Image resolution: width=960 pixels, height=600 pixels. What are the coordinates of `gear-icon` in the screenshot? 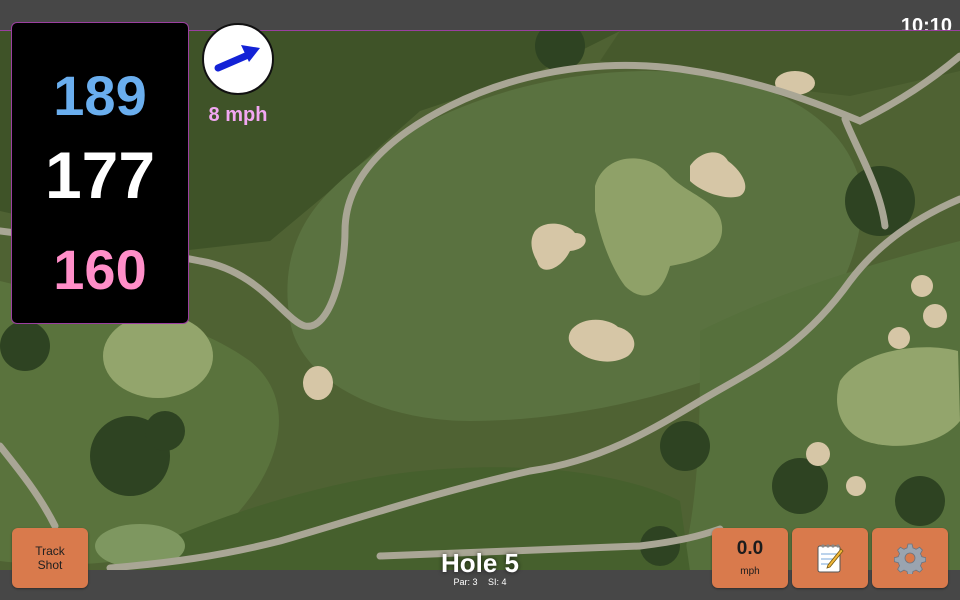 It's located at (910, 558).